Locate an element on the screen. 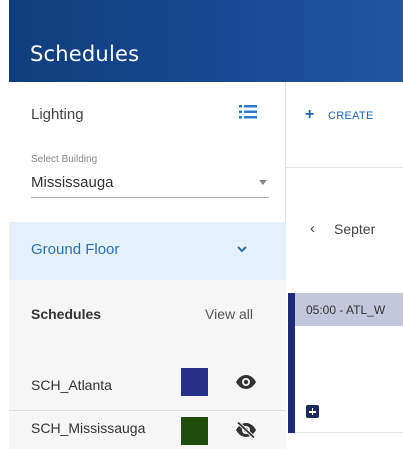 This screenshot has height=449, width=403. create-label: CREATE is located at coordinates (351, 116).